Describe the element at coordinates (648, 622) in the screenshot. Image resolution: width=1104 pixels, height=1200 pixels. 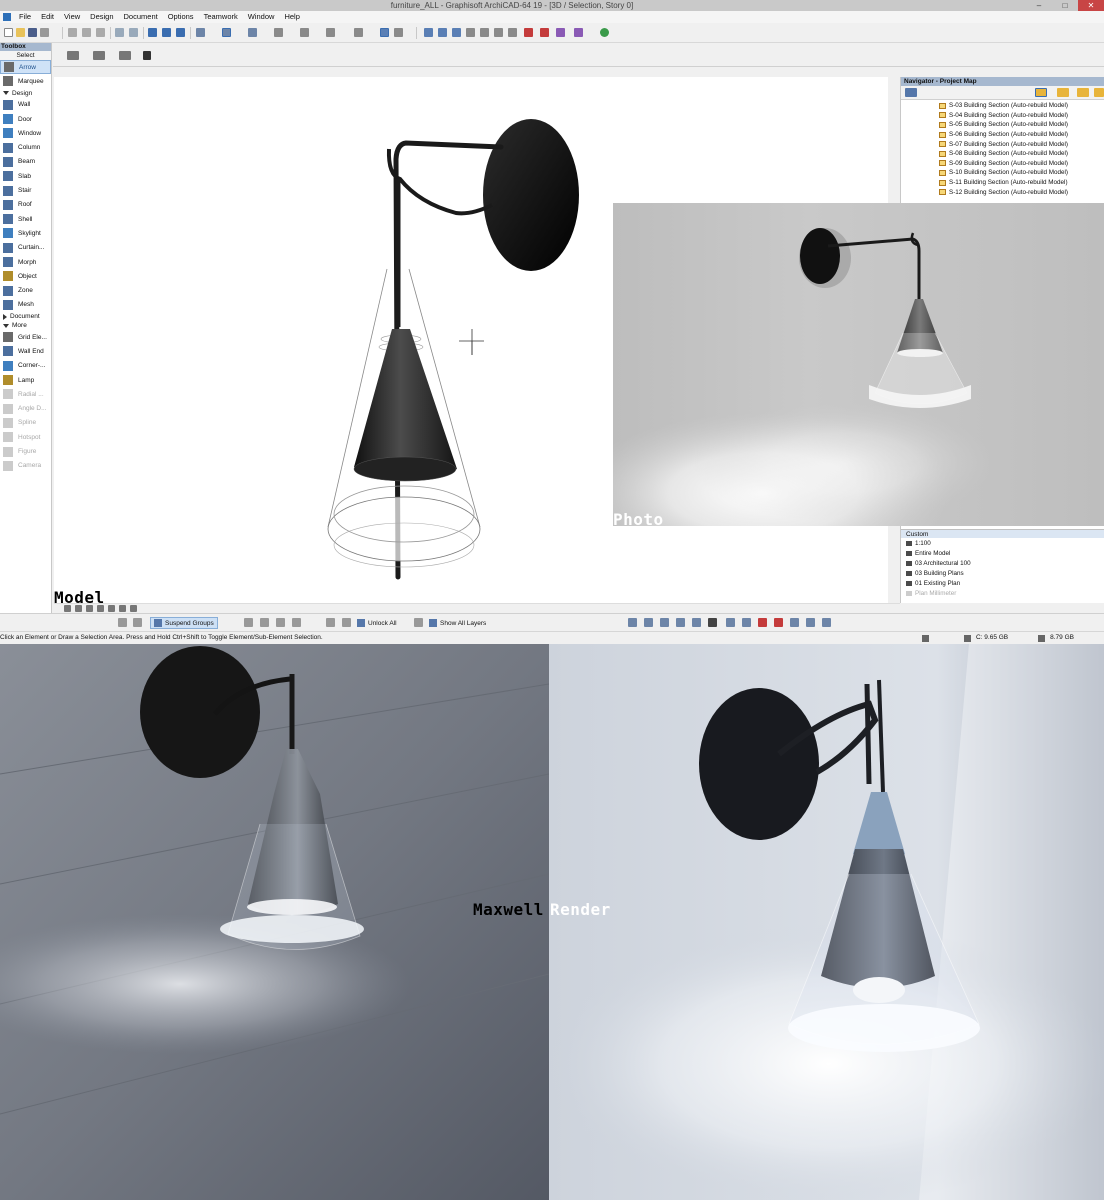
I see `mark-up-icon` at that location.